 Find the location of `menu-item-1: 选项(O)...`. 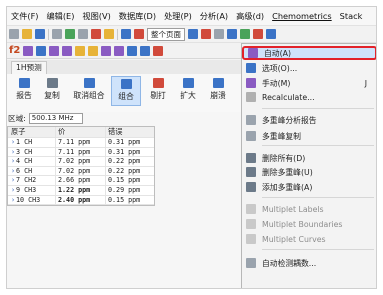

menu-item-1: 选项(O)... is located at coordinates (309, 68).